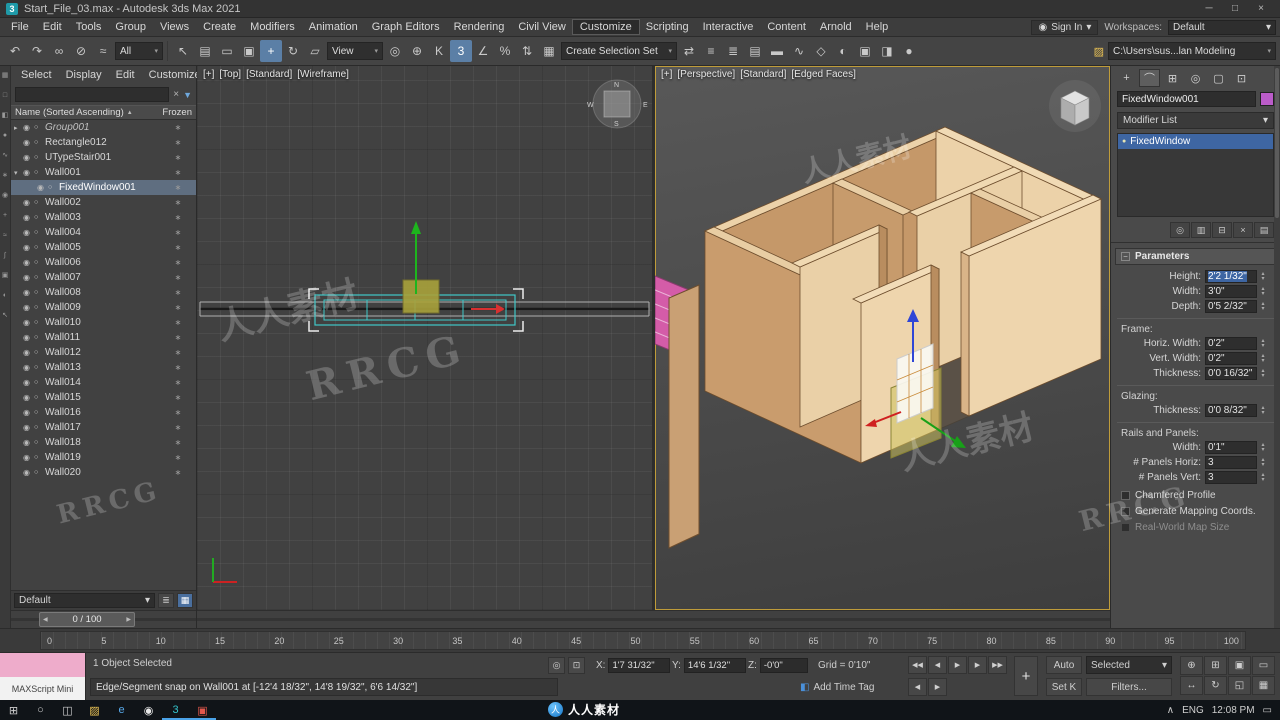 The height and width of the screenshot is (720, 1280). What do you see at coordinates (355, 51) in the screenshot?
I see `reference-coordinate-dropdown: View ▾` at bounding box center [355, 51].